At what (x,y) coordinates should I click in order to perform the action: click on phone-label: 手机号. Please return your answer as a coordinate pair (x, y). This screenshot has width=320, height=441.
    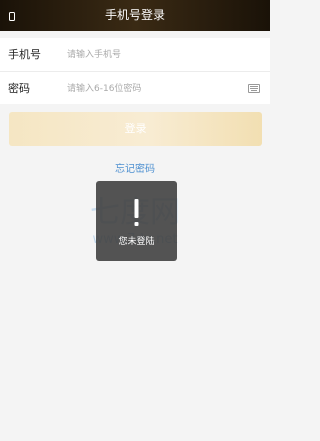
    Looking at the image, I should click on (24, 54).